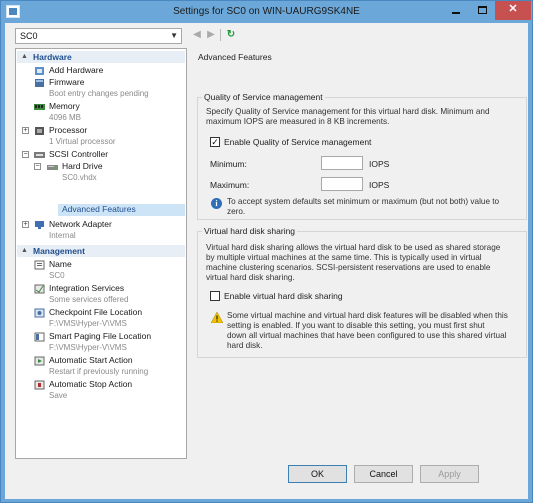 The height and width of the screenshot is (503, 533). Describe the element at coordinates (95, 312) in the screenshot. I see `tree-item-checkpoint-file-location: Checkpoint File Location` at that location.